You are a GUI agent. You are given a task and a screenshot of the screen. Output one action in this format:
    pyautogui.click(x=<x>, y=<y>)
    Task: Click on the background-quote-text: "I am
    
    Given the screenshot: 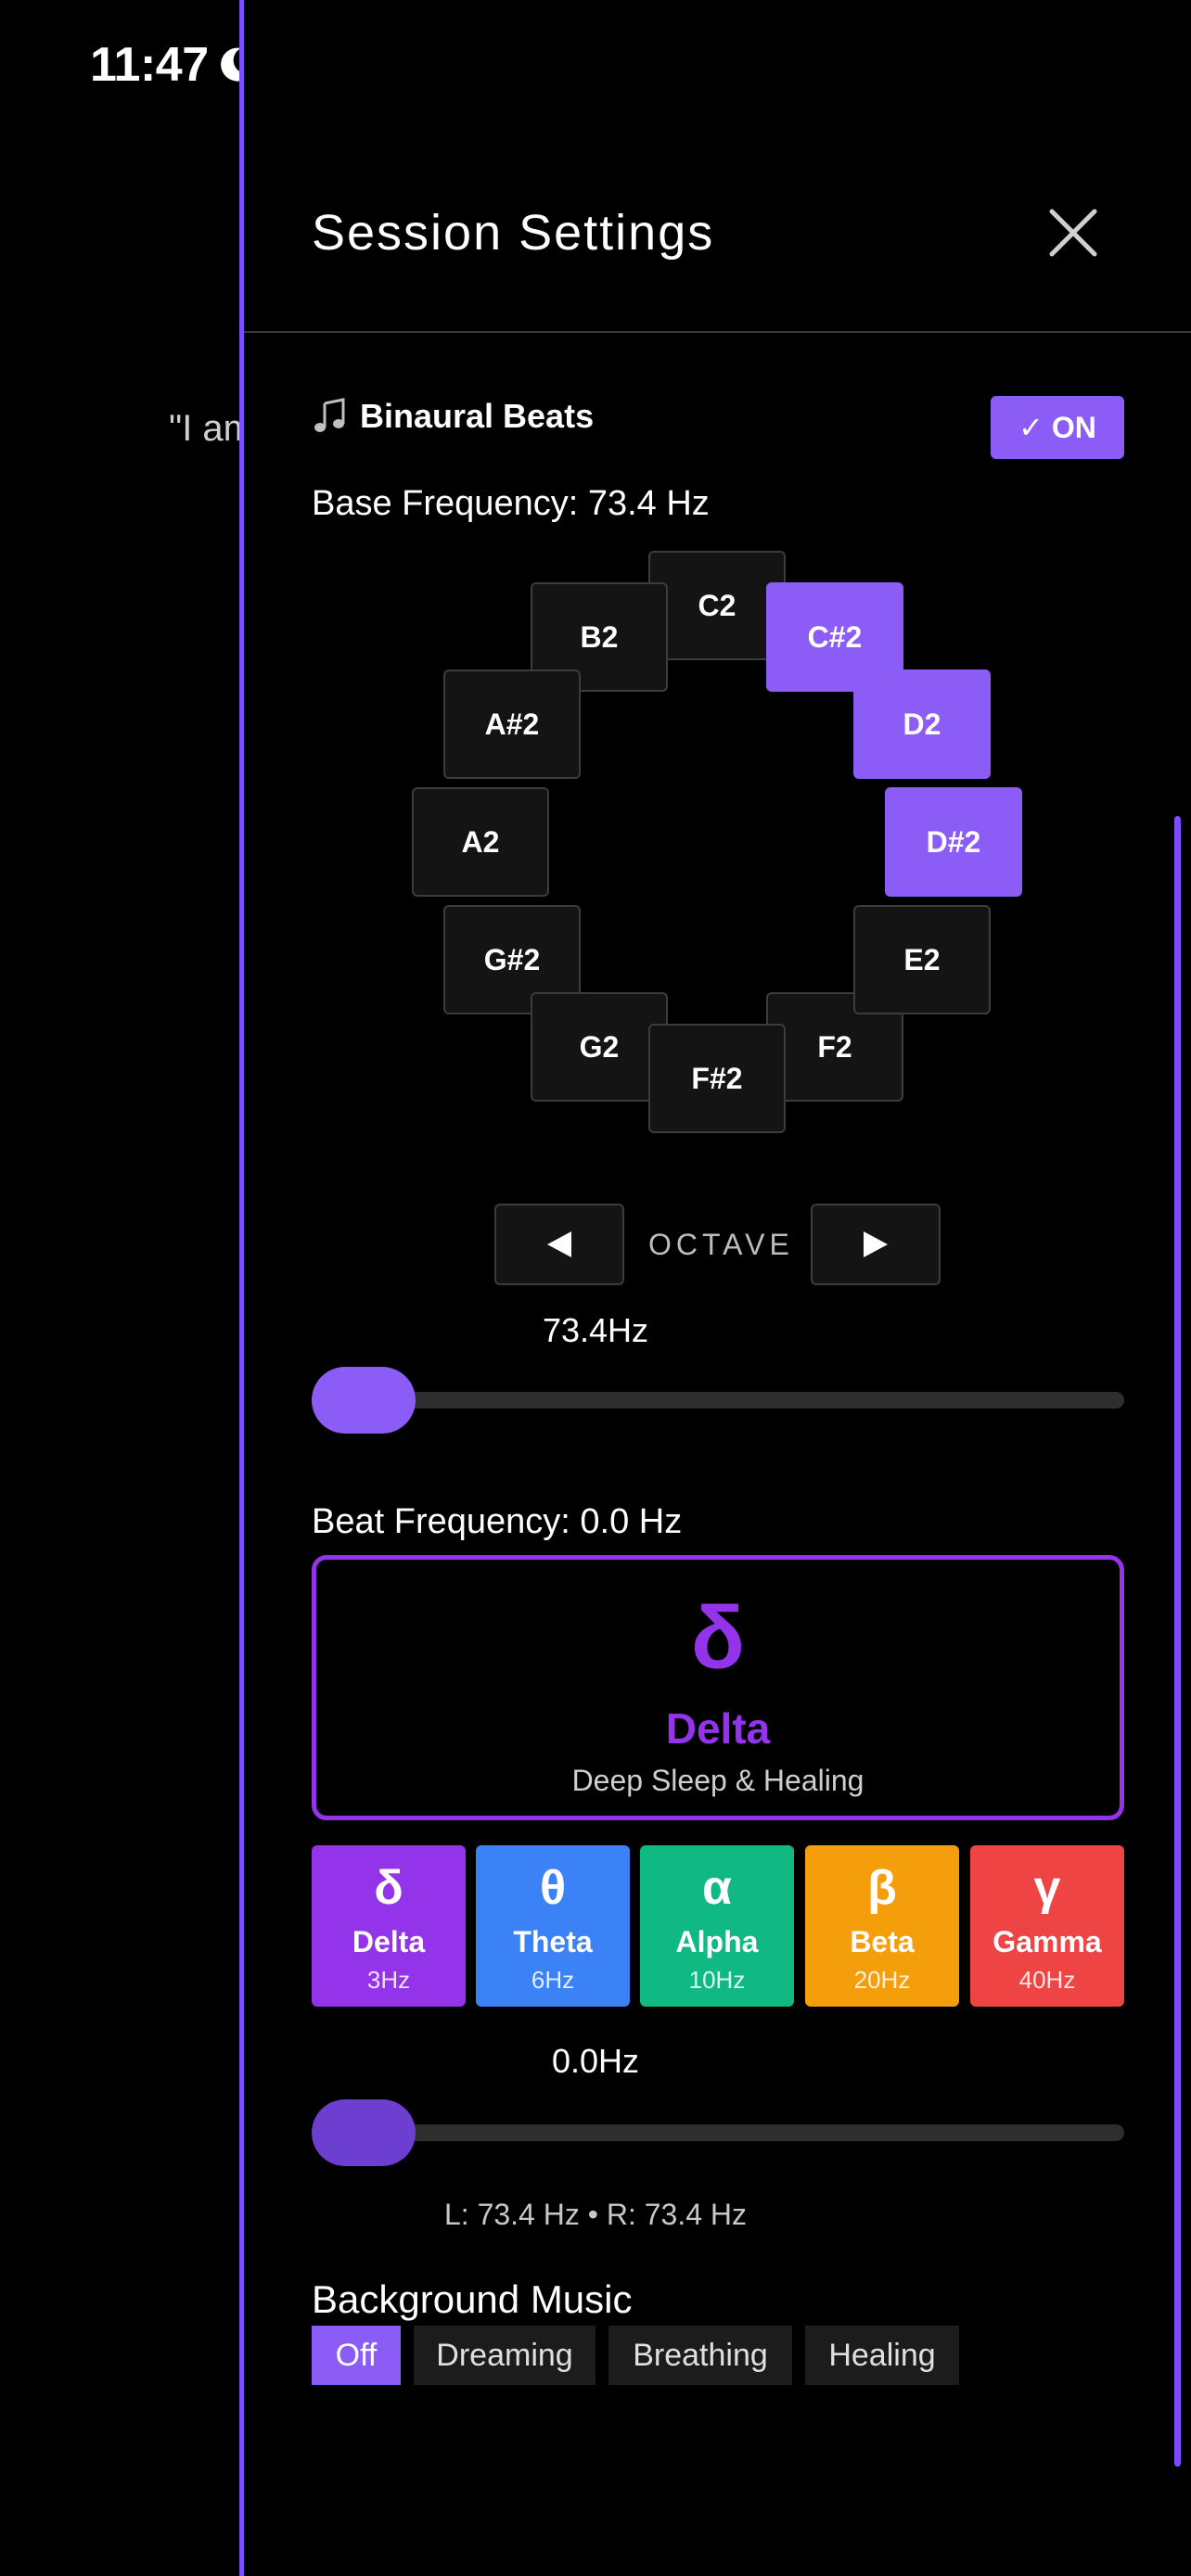 What is the action you would take?
    pyautogui.click(x=205, y=428)
    